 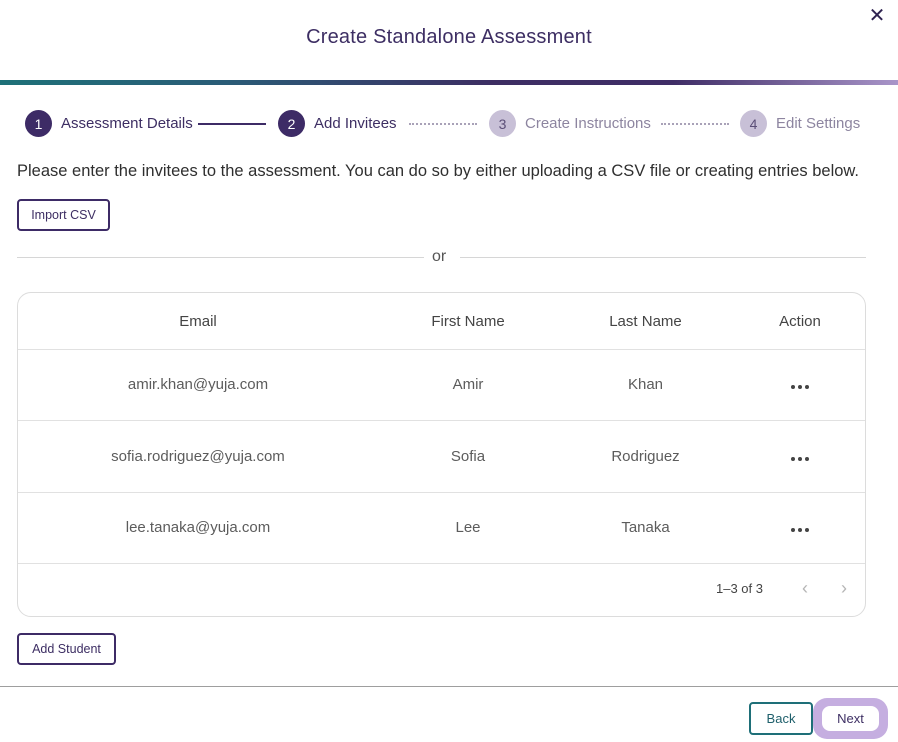 I want to click on table-pagination: 1–3 of 3 ‹ ›, so click(x=441, y=590).